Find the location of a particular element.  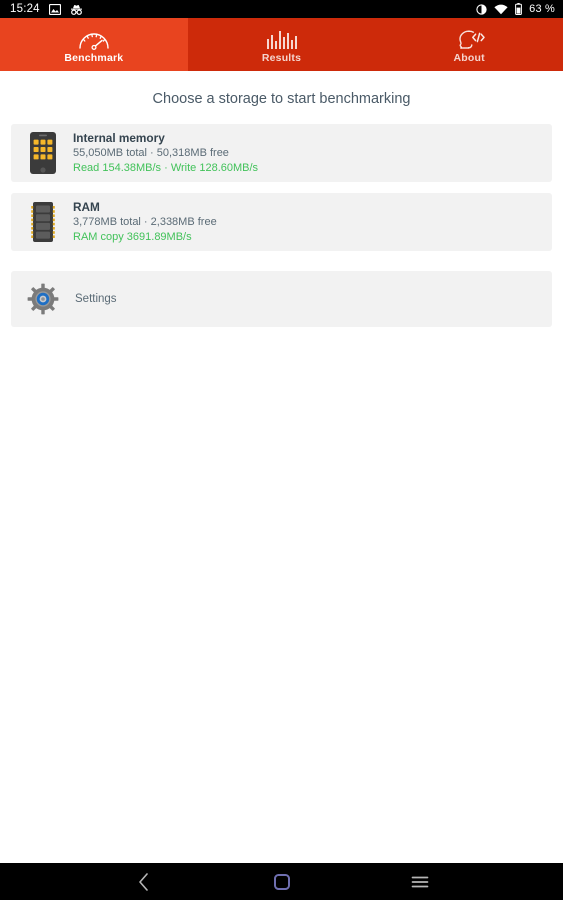

tab-results-label: Results is located at coordinates (281, 57).